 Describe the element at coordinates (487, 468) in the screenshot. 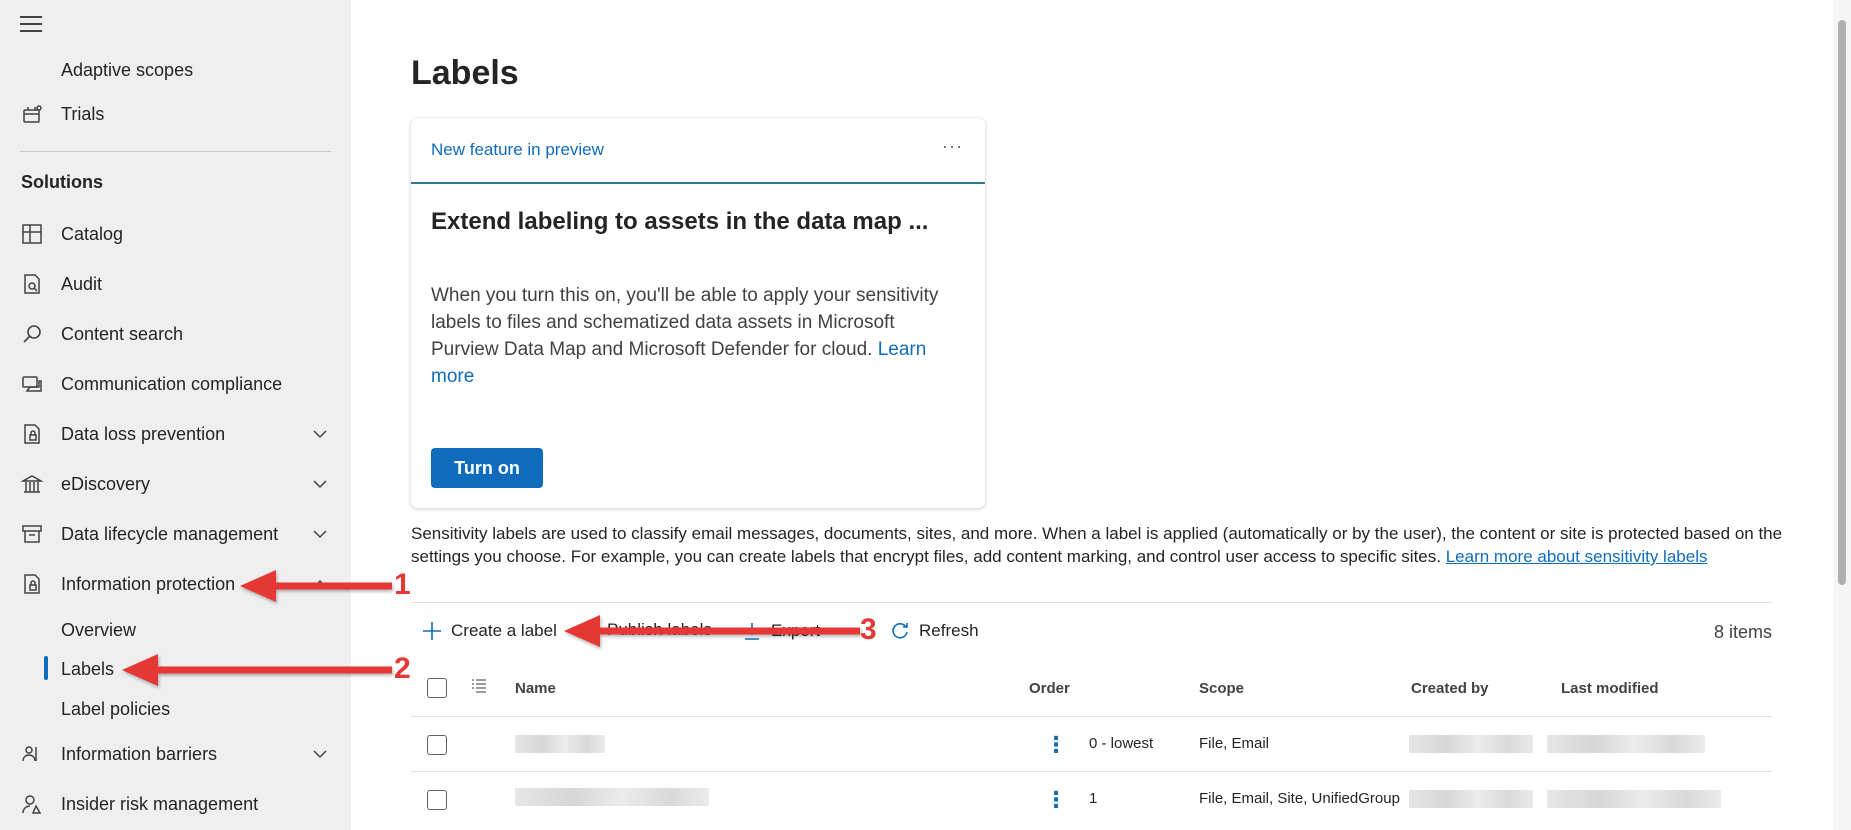

I see `turn-on-button: Turn on` at that location.